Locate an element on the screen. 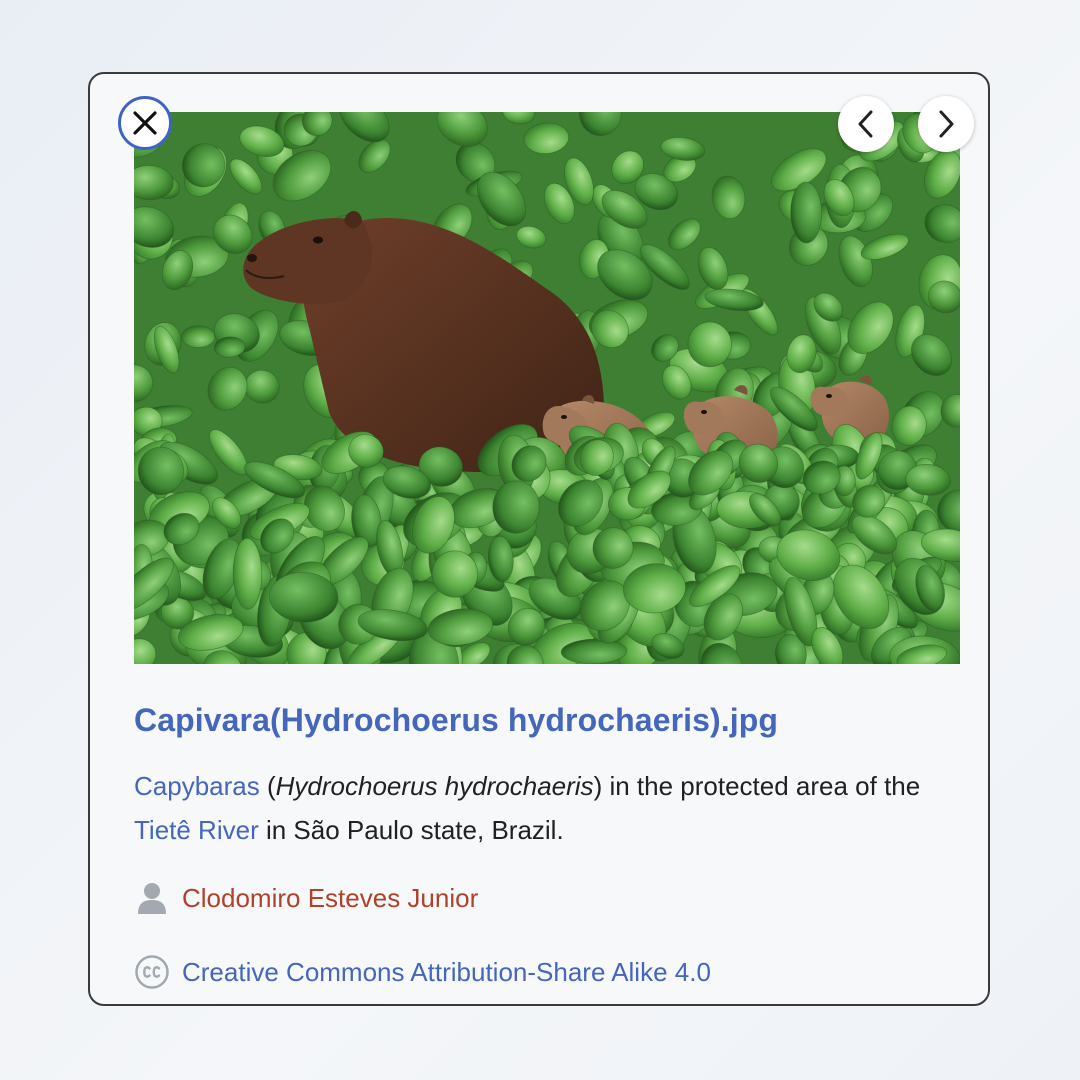  chevron-left-icon is located at coordinates (865, 124).